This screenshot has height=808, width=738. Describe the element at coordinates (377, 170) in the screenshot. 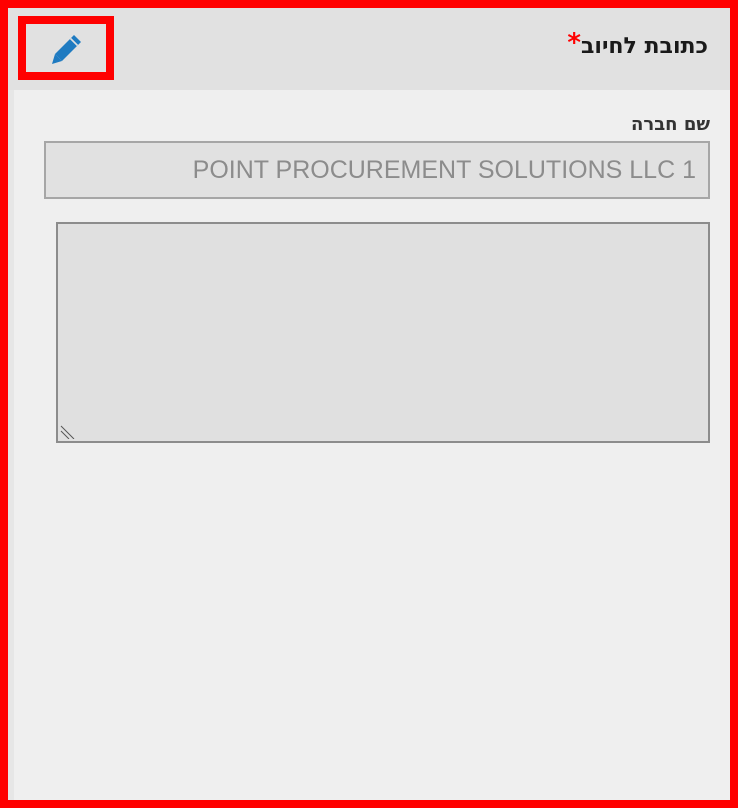

I see `company-name-field: POINT PROCUREMENT SOLUTIONS LLC 1` at that location.